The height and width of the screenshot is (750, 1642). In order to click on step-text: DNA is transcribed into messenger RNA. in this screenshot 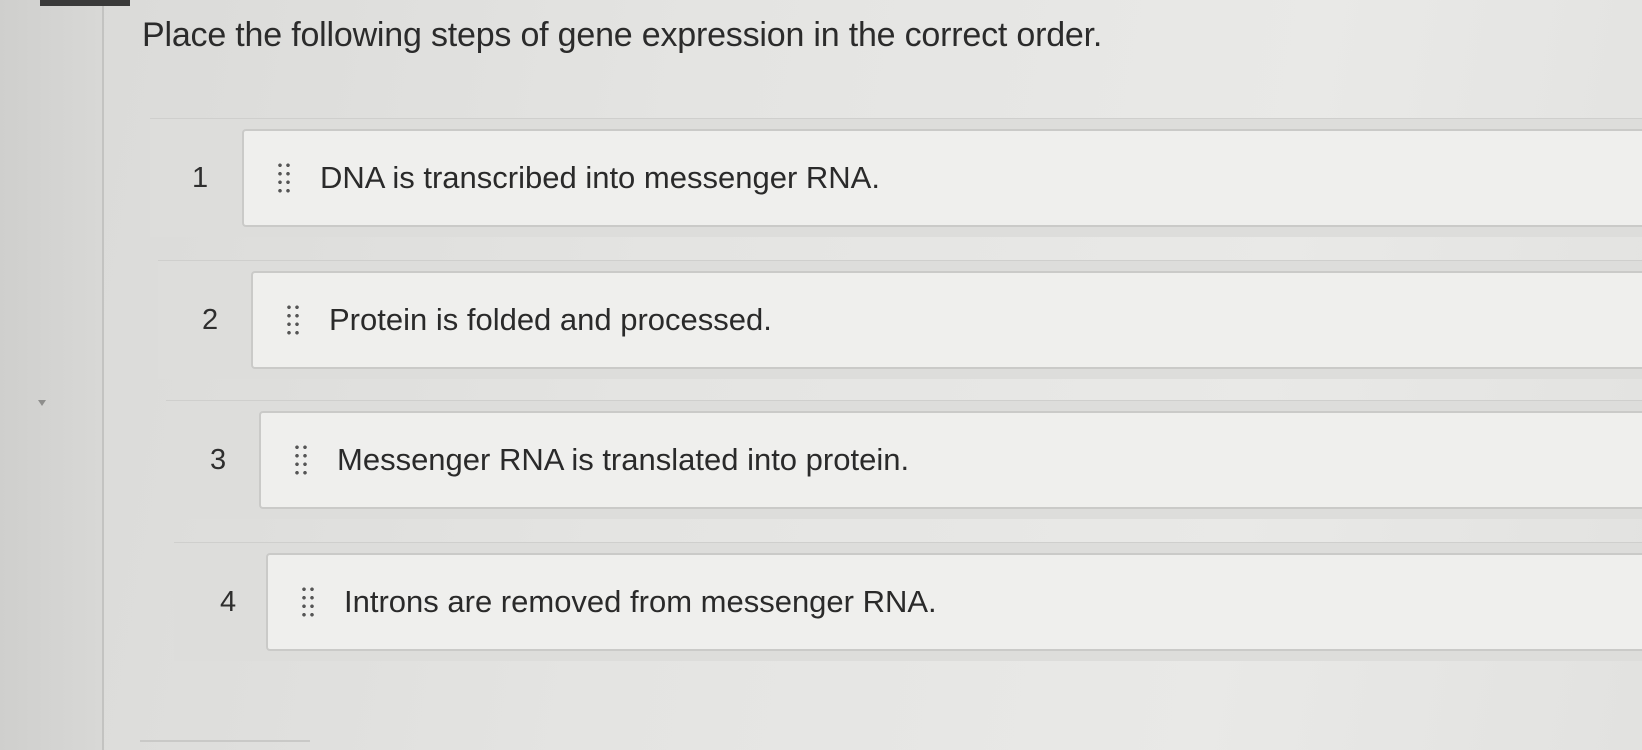, I will do `click(600, 177)`.